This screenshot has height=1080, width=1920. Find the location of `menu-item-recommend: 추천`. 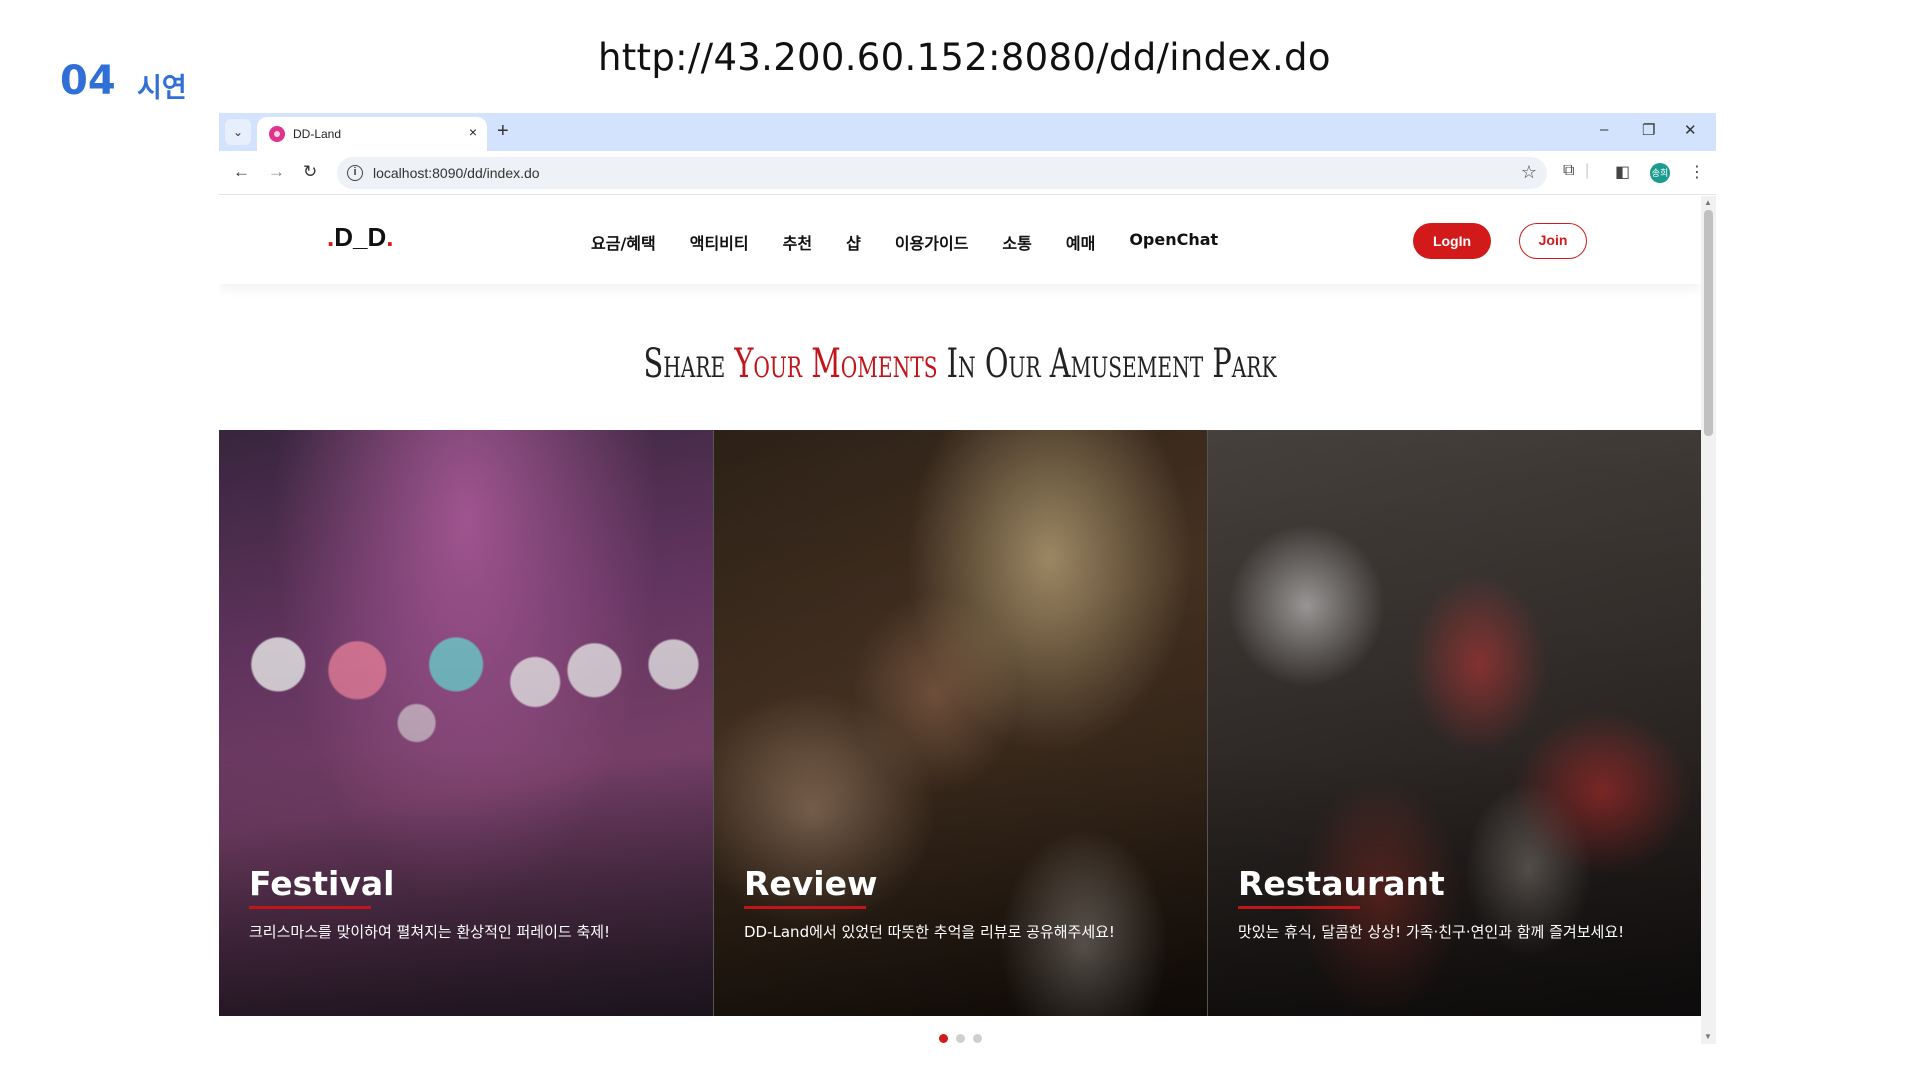

menu-item-recommend: 추천 is located at coordinates (797, 242).